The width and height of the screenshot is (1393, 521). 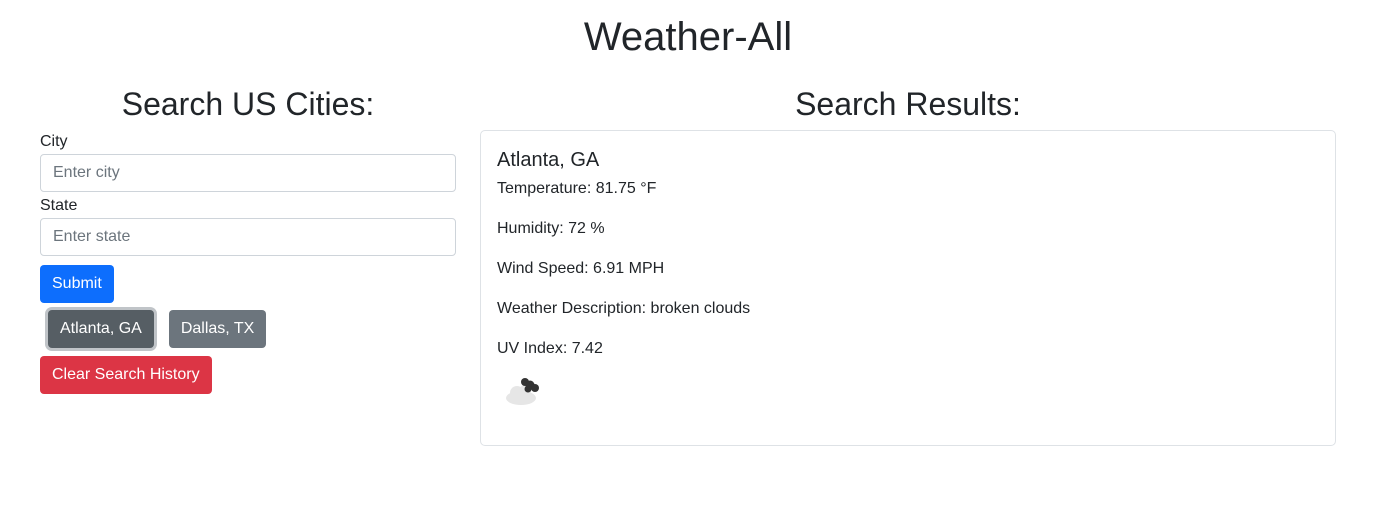 What do you see at coordinates (101, 329) in the screenshot?
I see `history-button-atlanta: Atlanta, GA` at bounding box center [101, 329].